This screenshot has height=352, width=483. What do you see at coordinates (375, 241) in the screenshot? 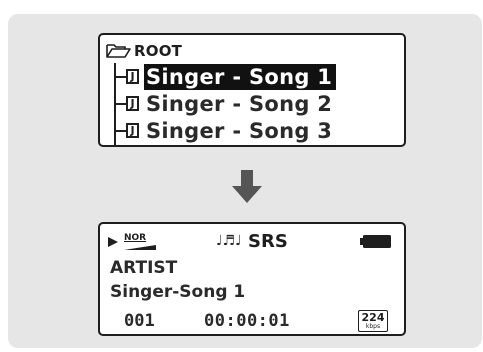
I see `battery-icon` at bounding box center [375, 241].